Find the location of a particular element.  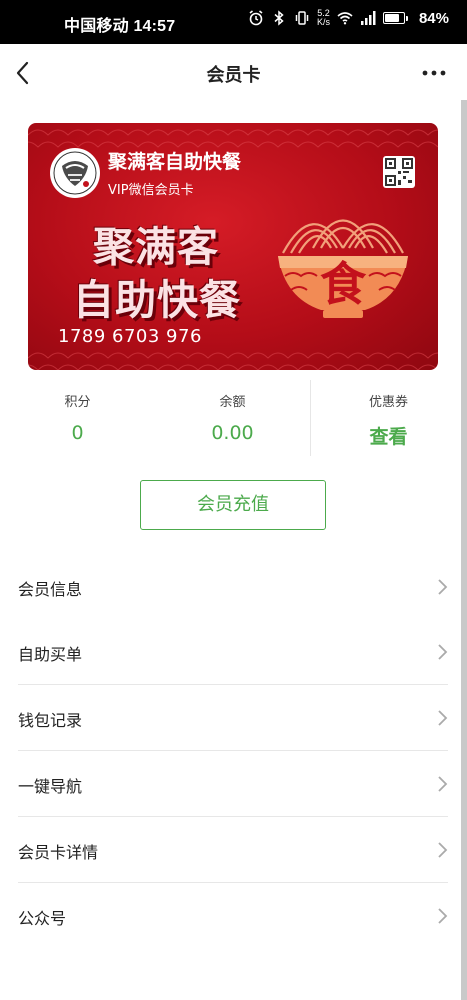

bluetooth-icon is located at coordinates (279, 18).